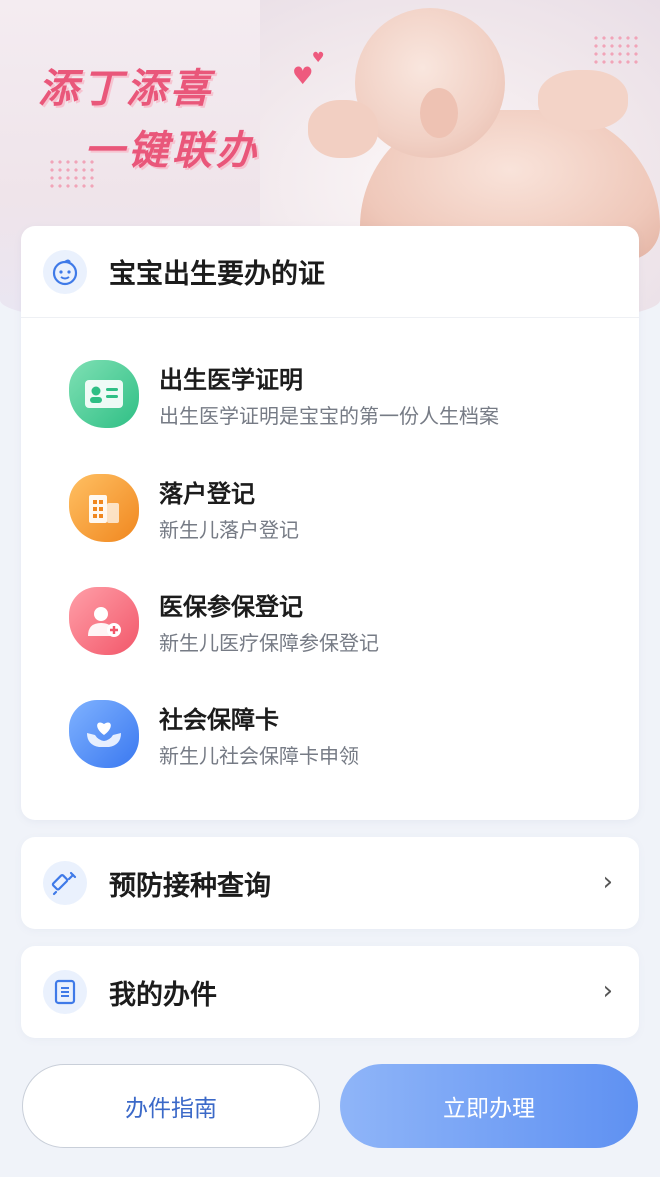  What do you see at coordinates (330, 883) in the screenshot?
I see `vaccination-query-row: 预防接种查询 ›` at bounding box center [330, 883].